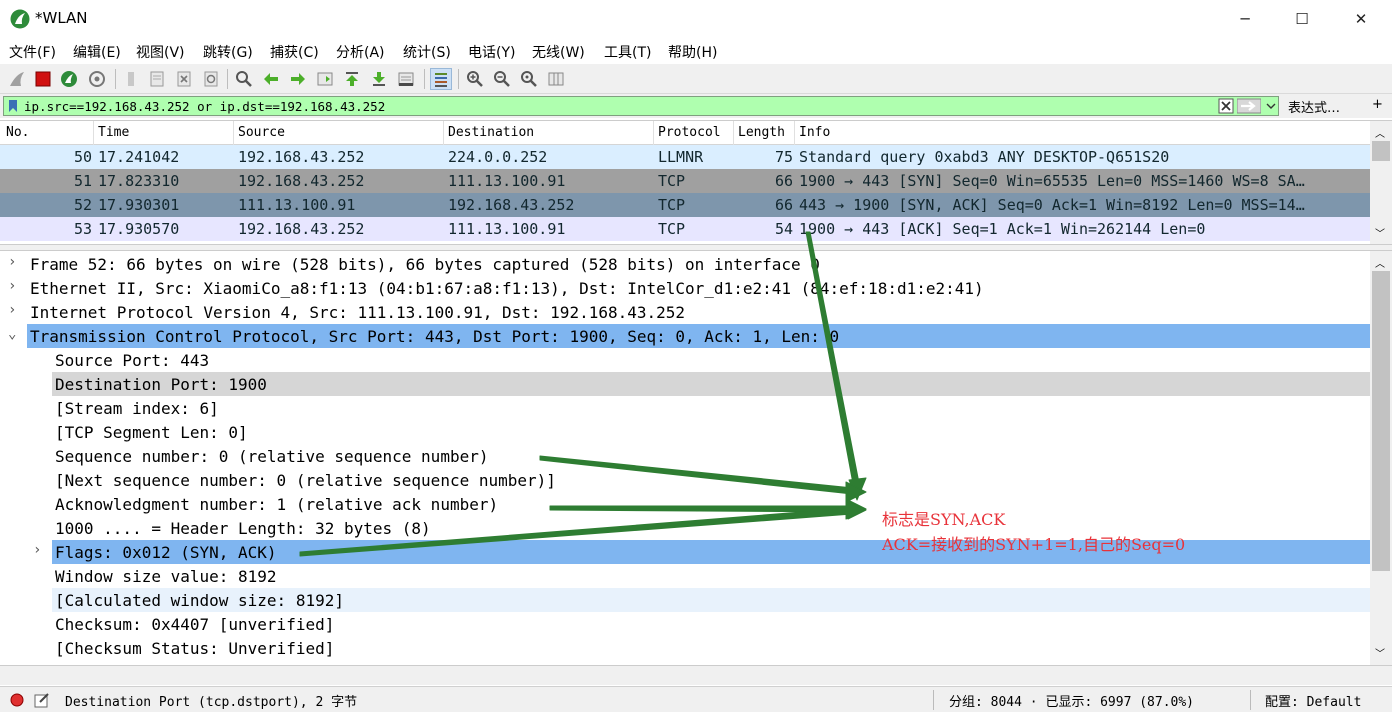  I want to click on menu-file: 文件(F), so click(32, 52).